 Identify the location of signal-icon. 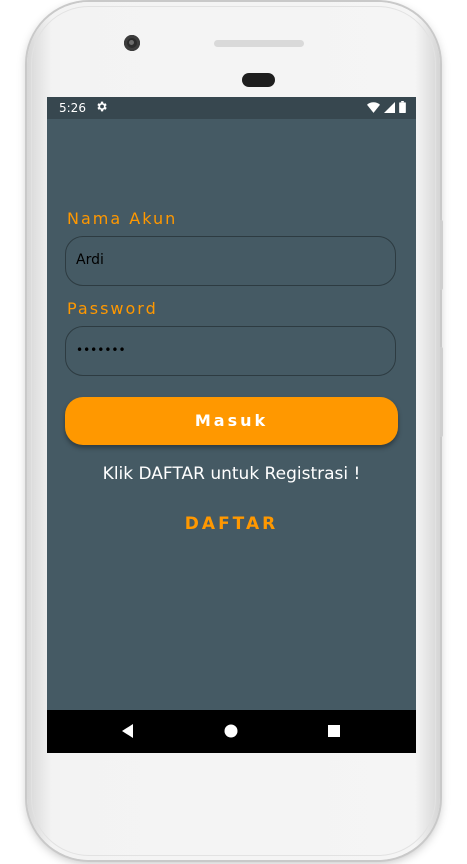
(389, 107).